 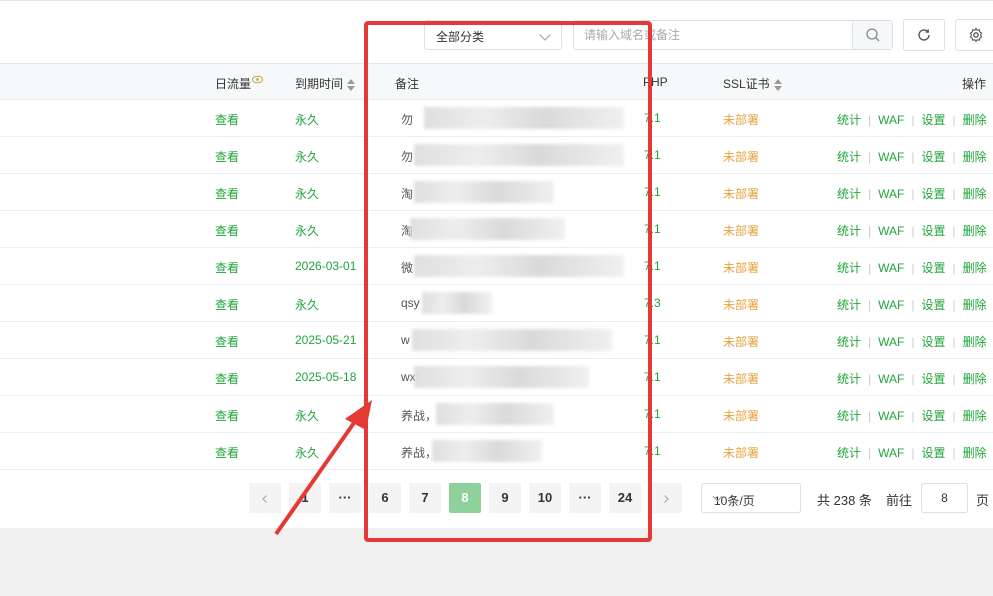 I want to click on next-page-button, so click(x=666, y=498).